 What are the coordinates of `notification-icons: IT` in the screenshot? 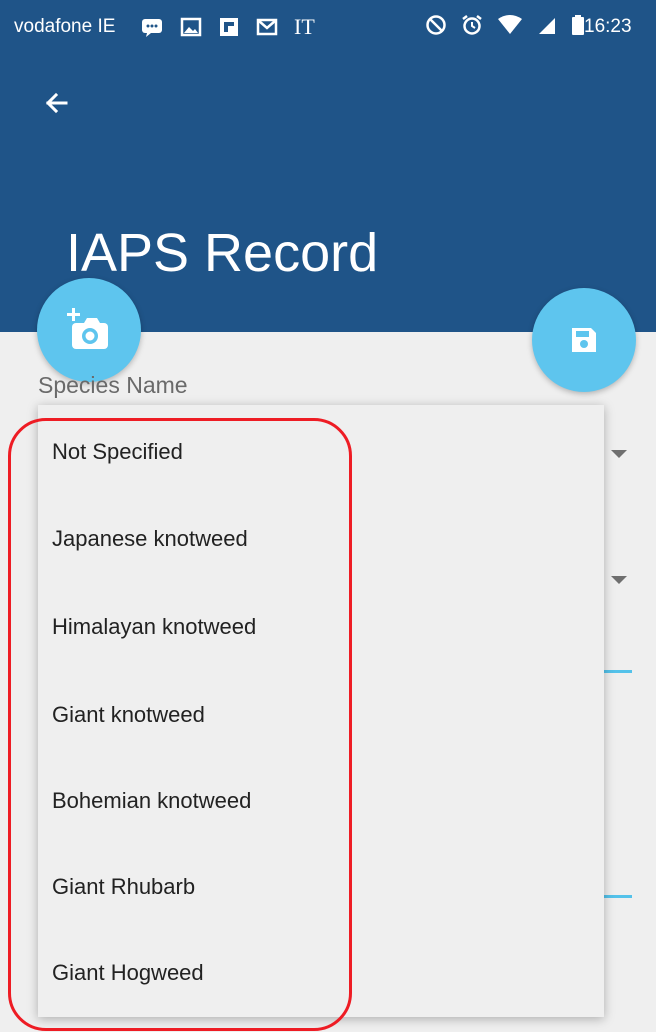 It's located at (227, 27).